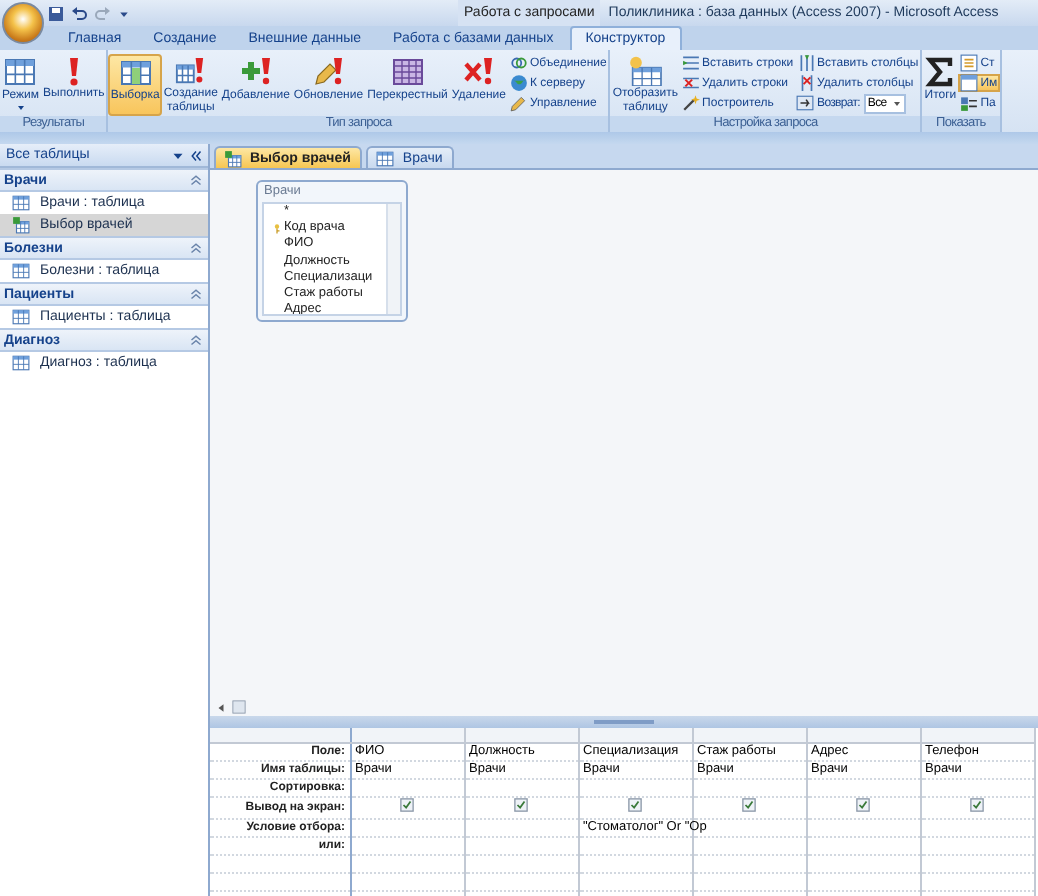 The height and width of the screenshot is (896, 1038). What do you see at coordinates (691, 83) in the screenshot?
I see `delete-row-icon` at bounding box center [691, 83].